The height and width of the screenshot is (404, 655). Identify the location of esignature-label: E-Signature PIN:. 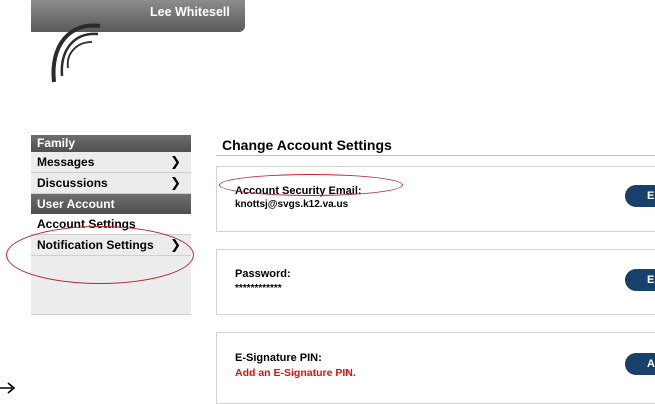
(278, 358).